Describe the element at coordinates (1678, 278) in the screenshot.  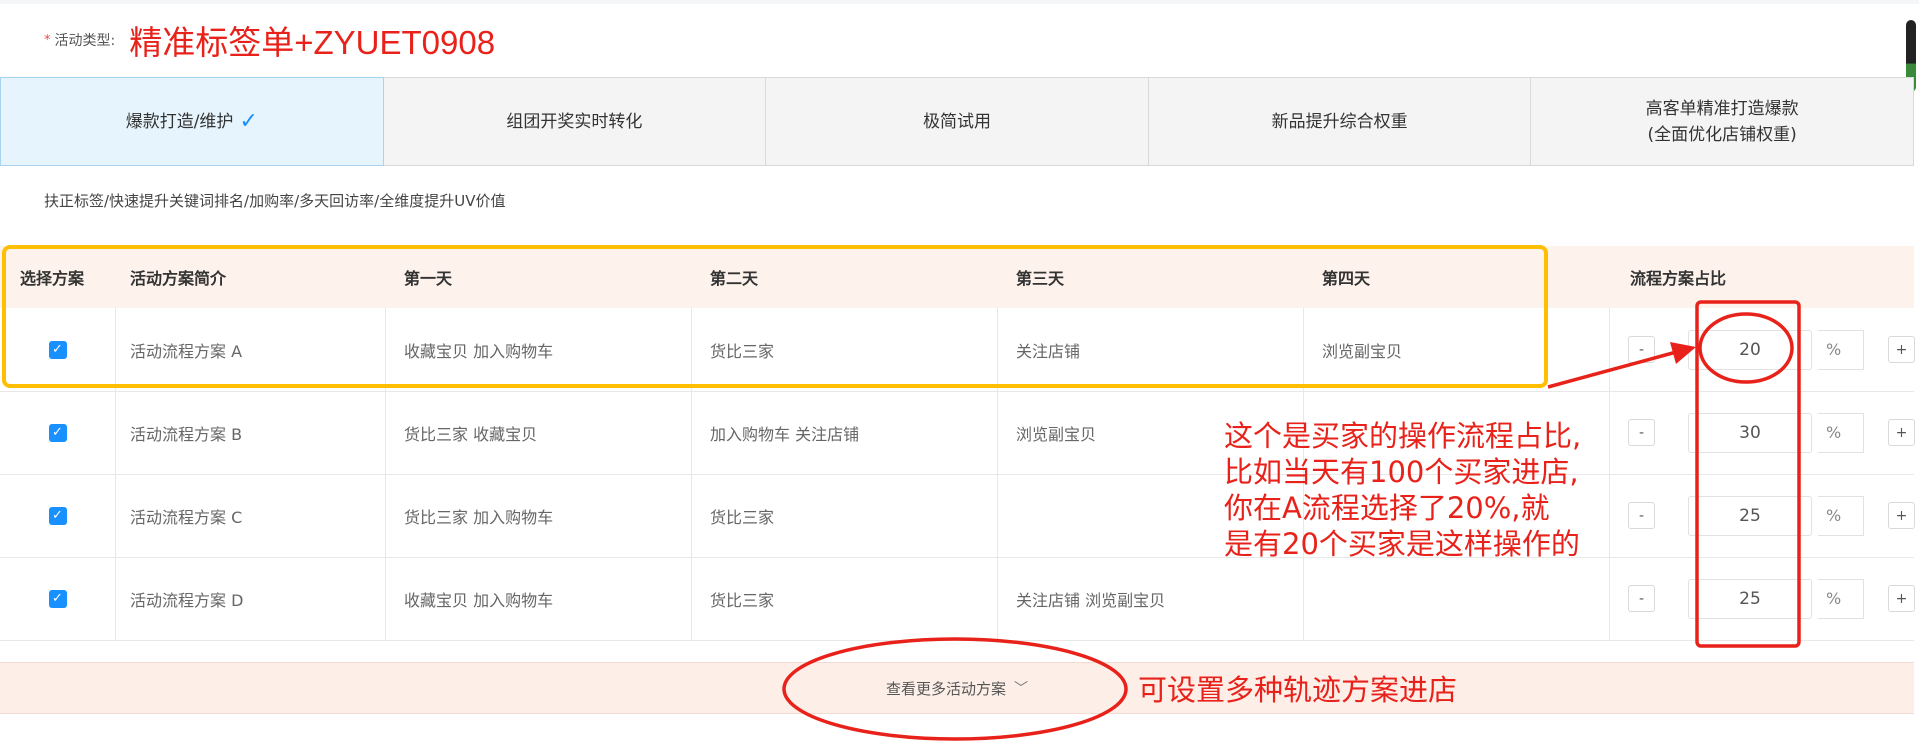
I see `header-ratio: 流程方案占比` at that location.